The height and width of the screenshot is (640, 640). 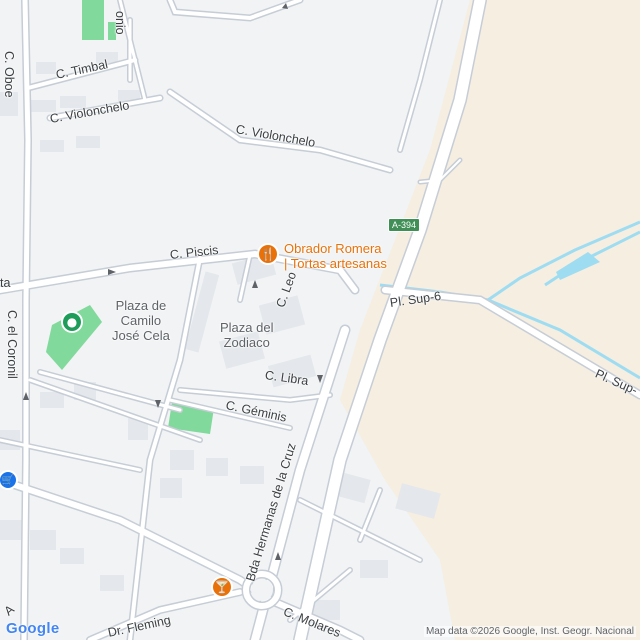 What do you see at coordinates (222, 587) in the screenshot?
I see `bar-pin-icon: 🍸` at bounding box center [222, 587].